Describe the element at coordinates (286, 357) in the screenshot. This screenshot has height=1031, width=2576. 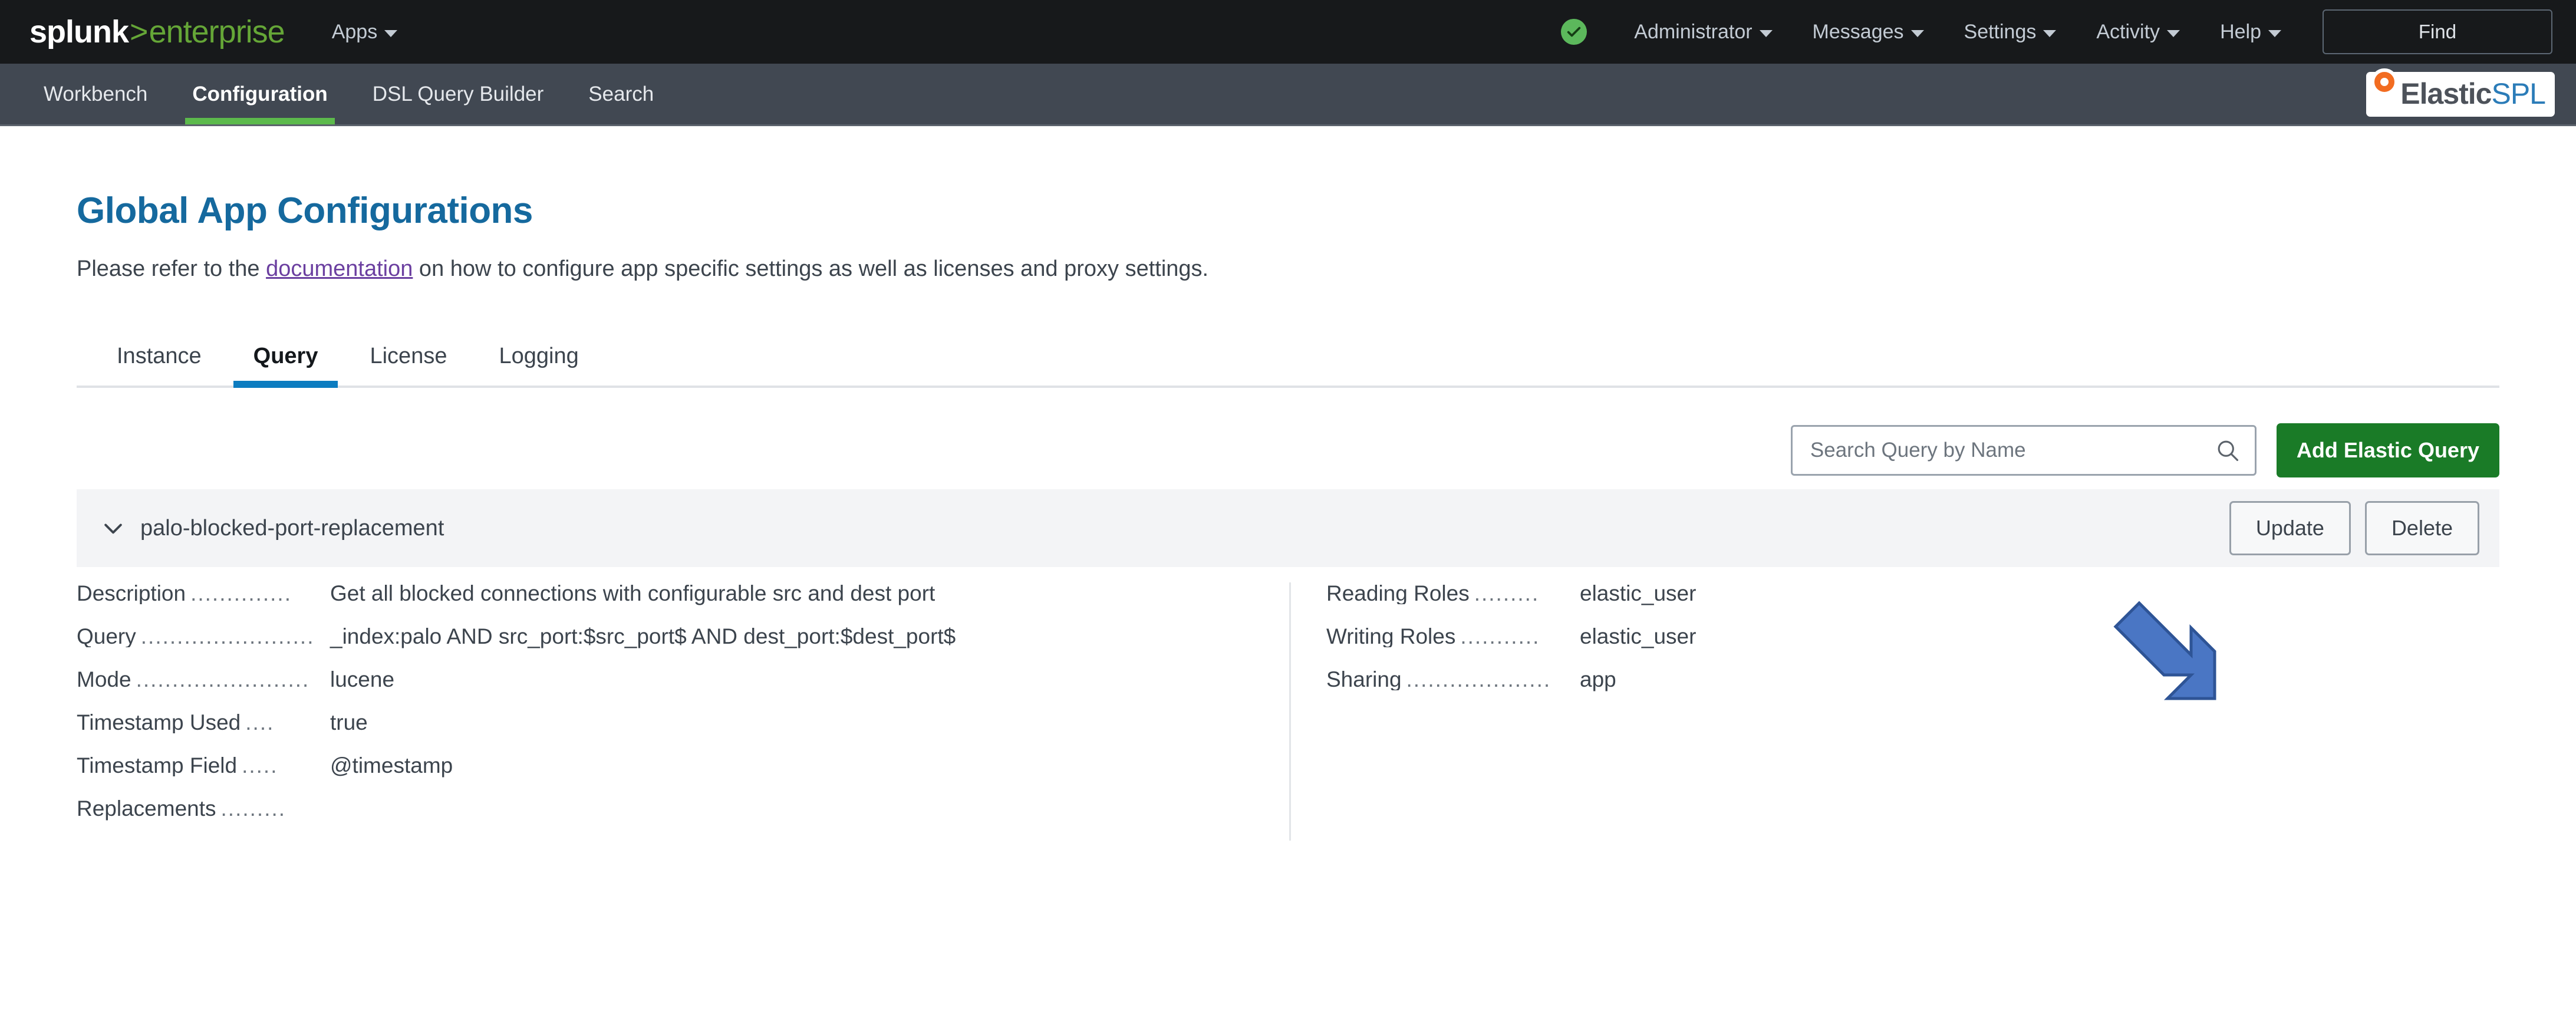
I see `tab-query: Query` at that location.